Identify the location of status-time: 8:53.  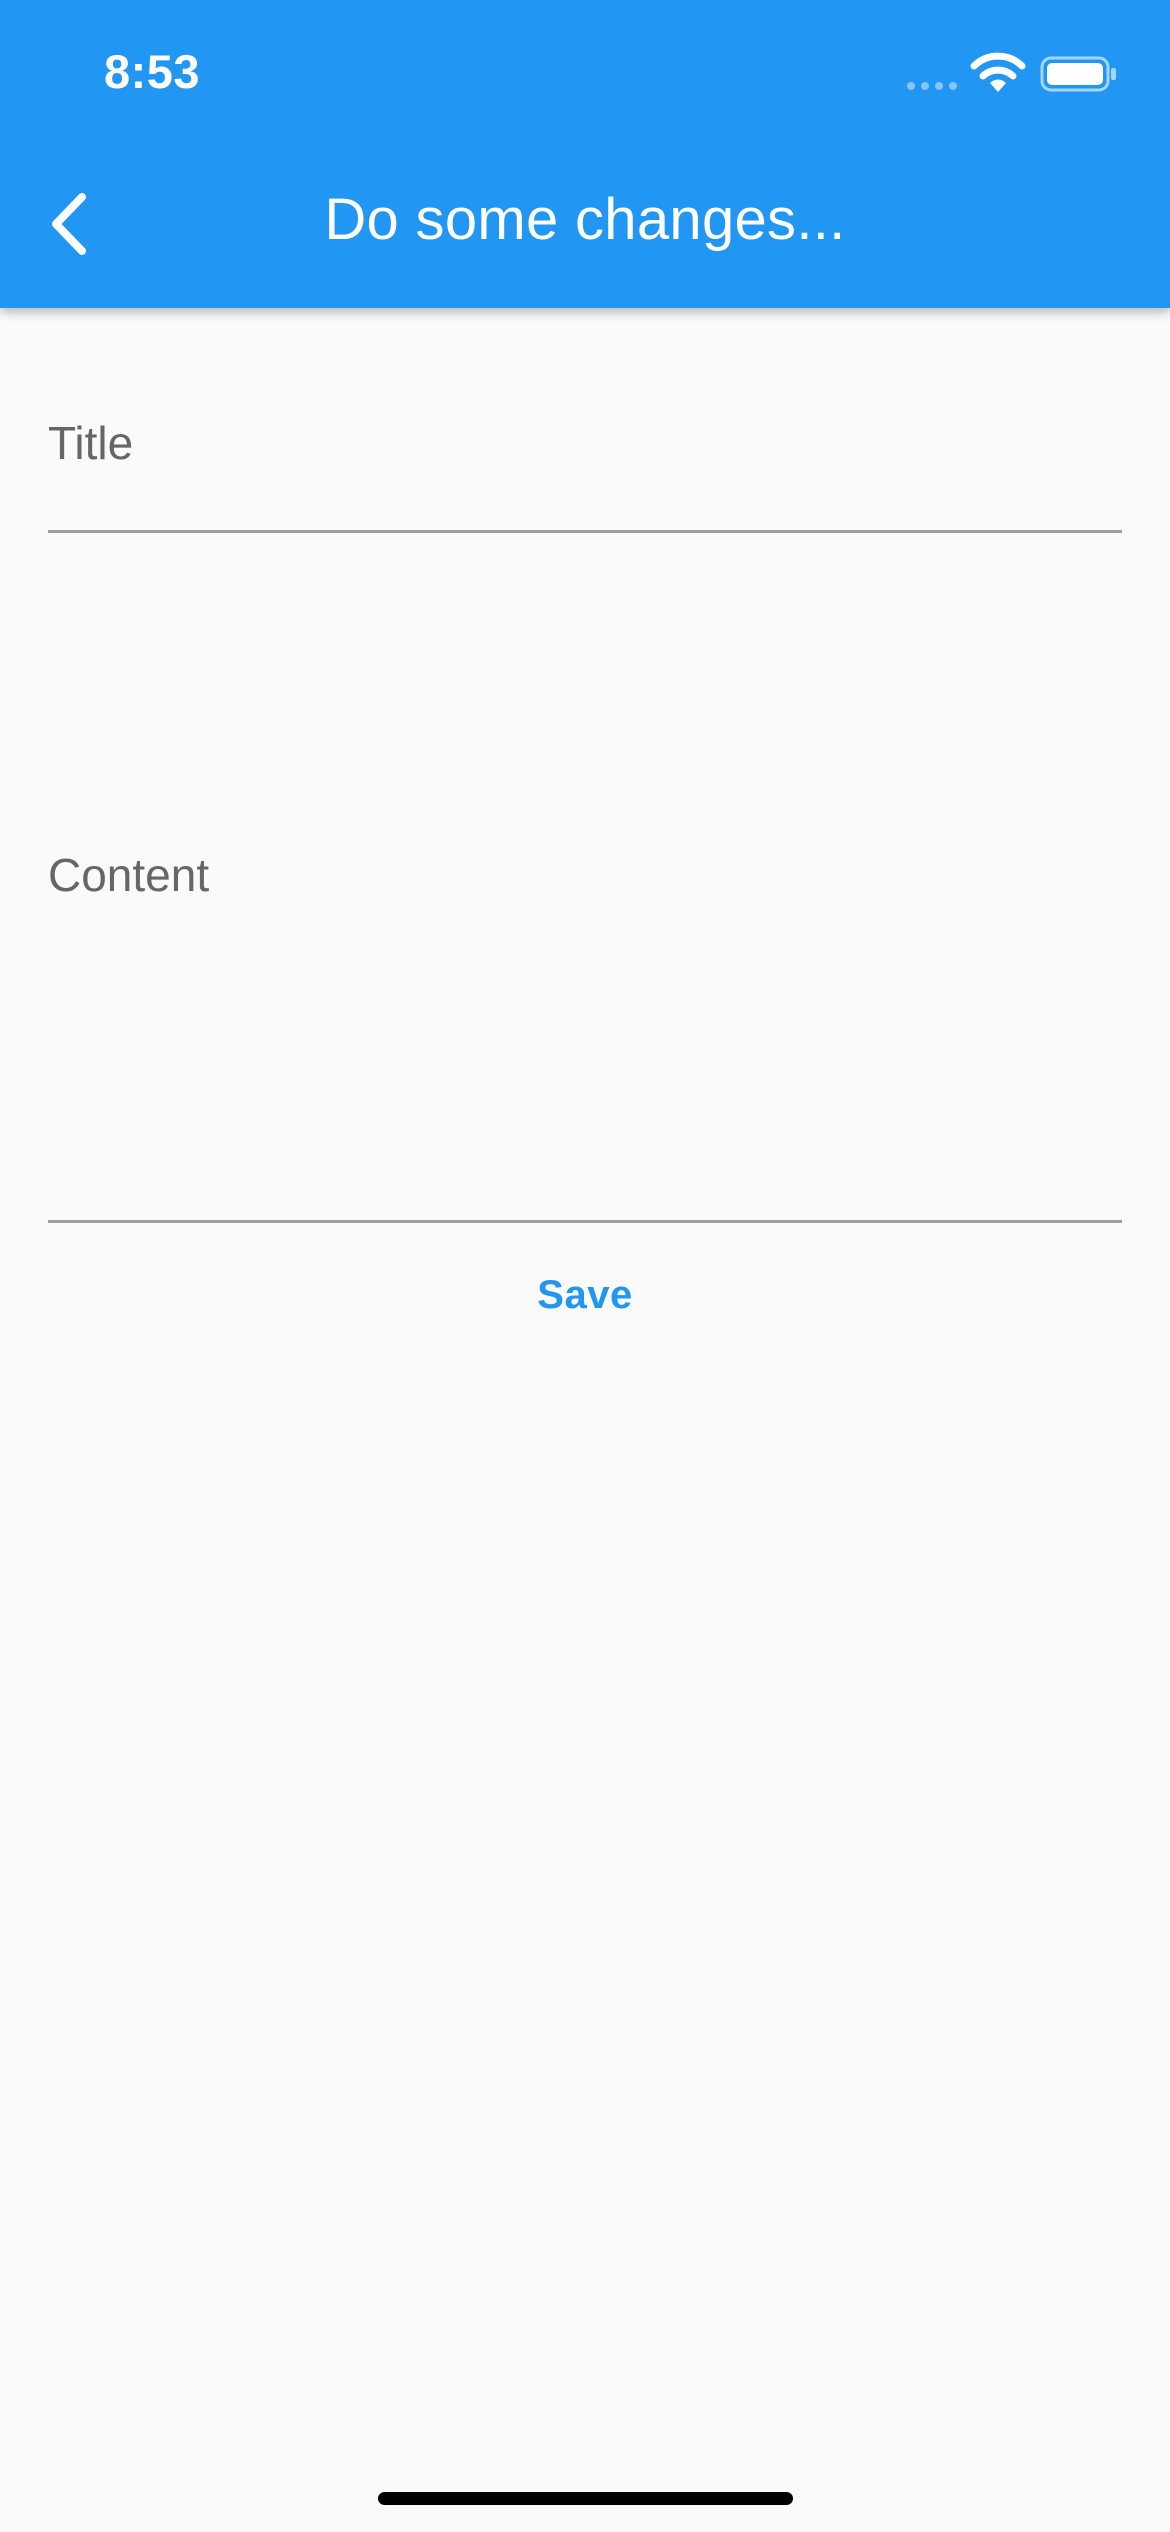
(152, 71).